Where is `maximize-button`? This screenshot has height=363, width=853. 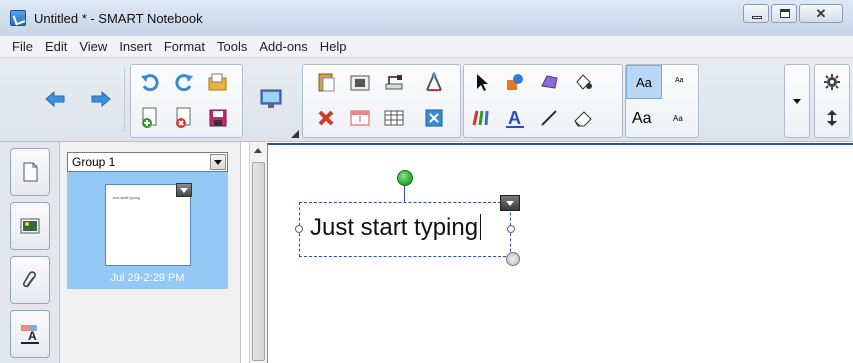 maximize-button is located at coordinates (784, 13).